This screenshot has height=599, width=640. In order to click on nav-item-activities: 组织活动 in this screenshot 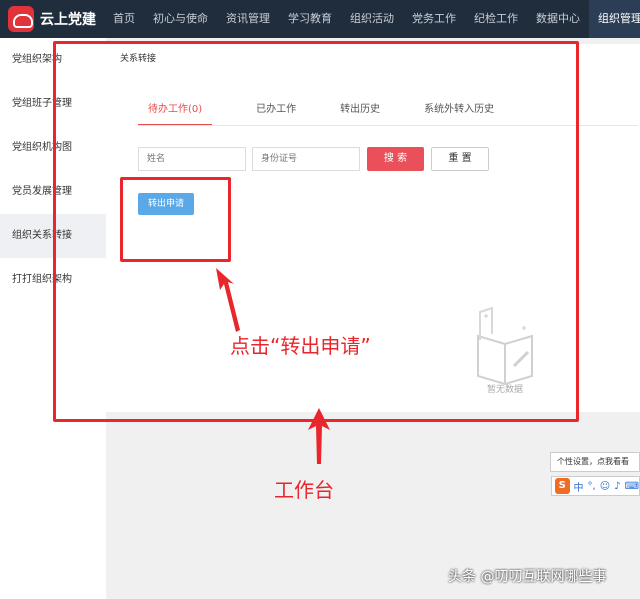, I will do `click(372, 19)`.